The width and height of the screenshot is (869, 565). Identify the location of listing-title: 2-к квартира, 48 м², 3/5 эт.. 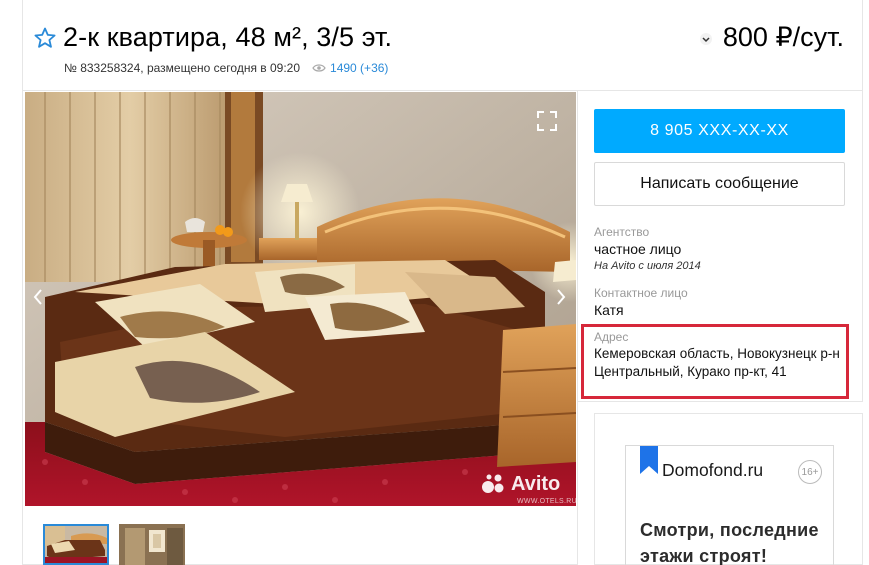
(228, 37).